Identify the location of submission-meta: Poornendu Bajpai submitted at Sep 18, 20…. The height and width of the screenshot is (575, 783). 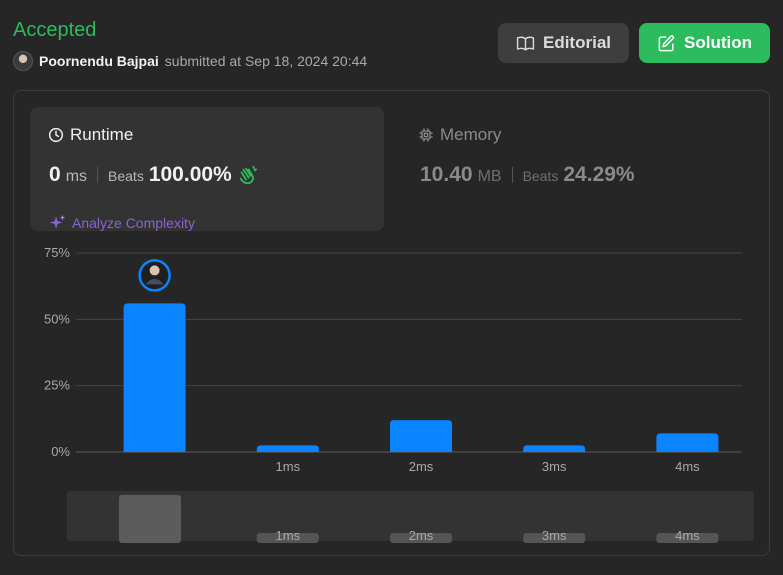
(190, 61).